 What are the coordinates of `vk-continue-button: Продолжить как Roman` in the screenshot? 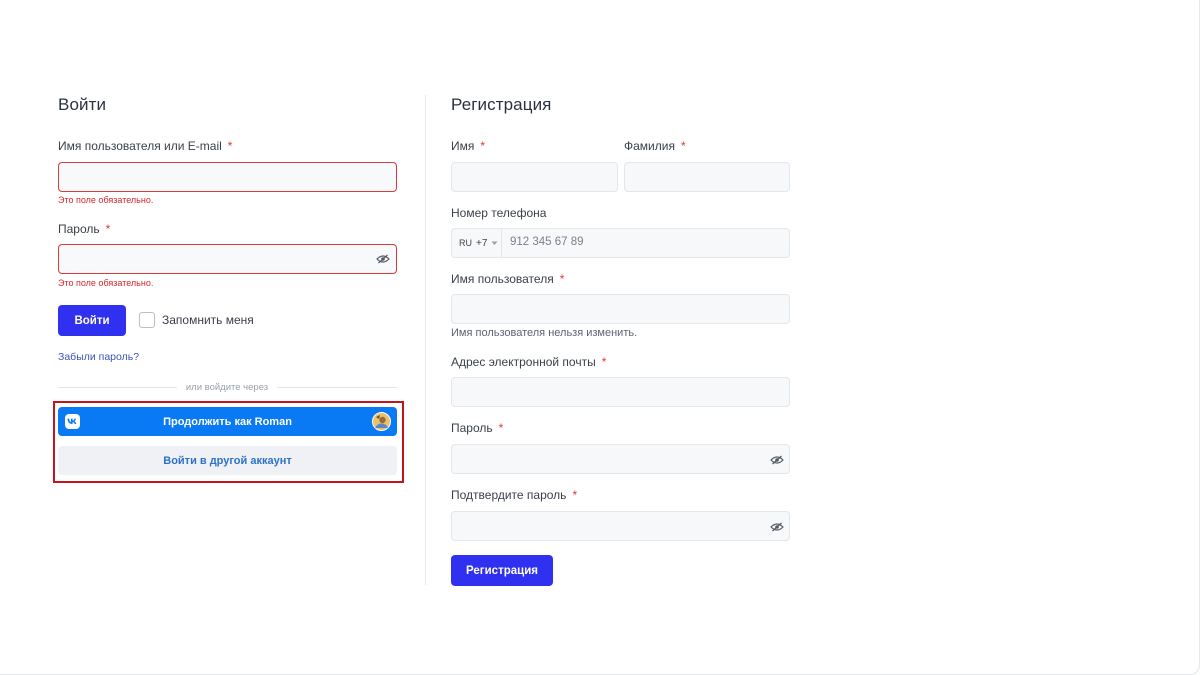 It's located at (227, 421).